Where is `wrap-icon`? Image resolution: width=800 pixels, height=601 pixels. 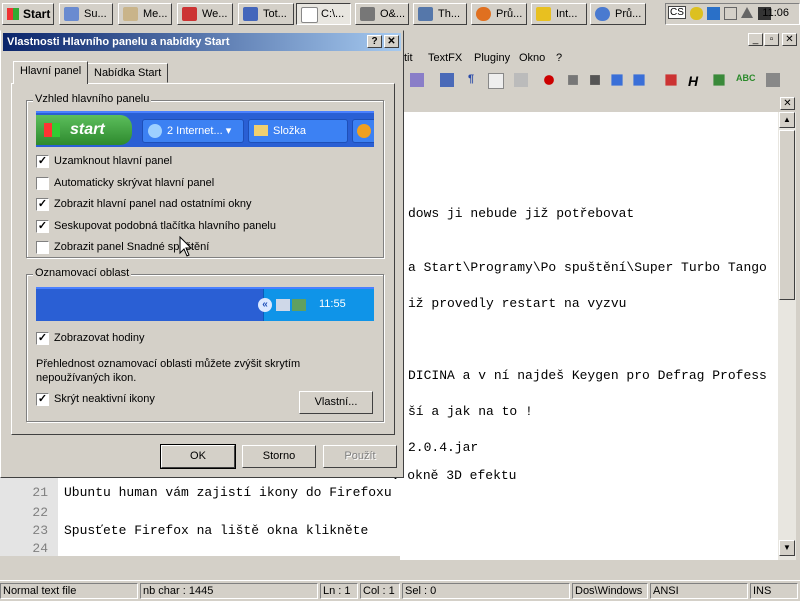
wrap-icon is located at coordinates (447, 80).